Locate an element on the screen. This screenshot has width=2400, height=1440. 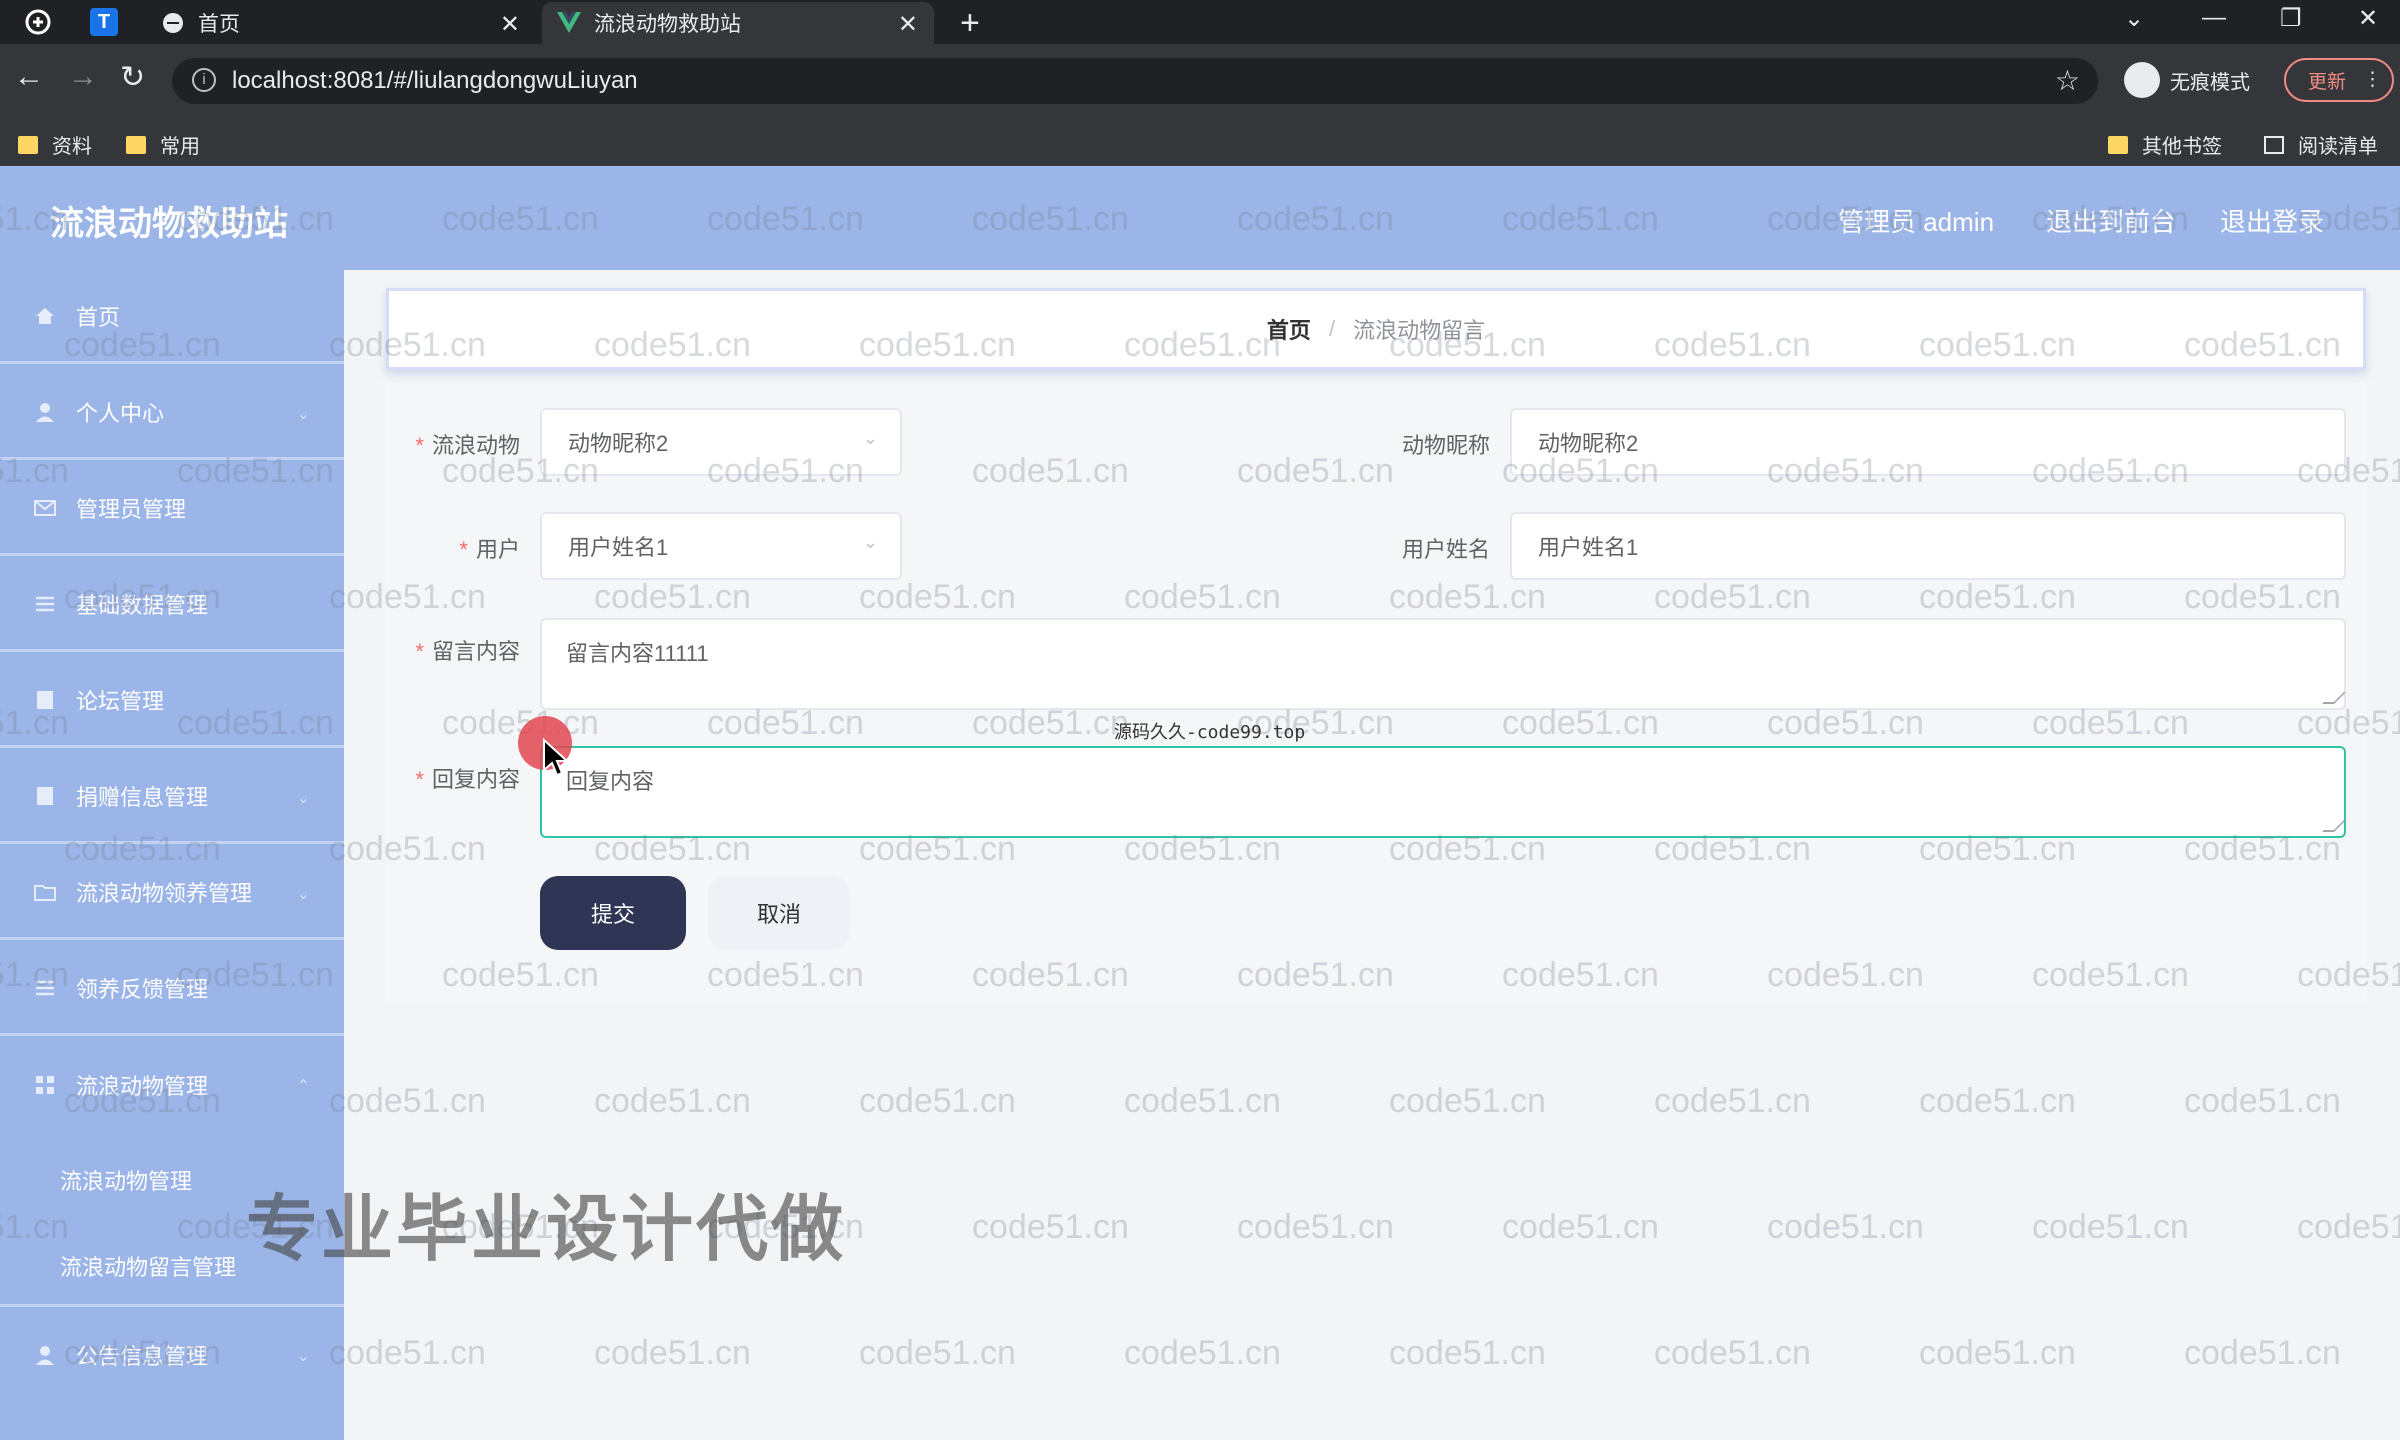
message-label-text: 留言内容 is located at coordinates (475, 651).